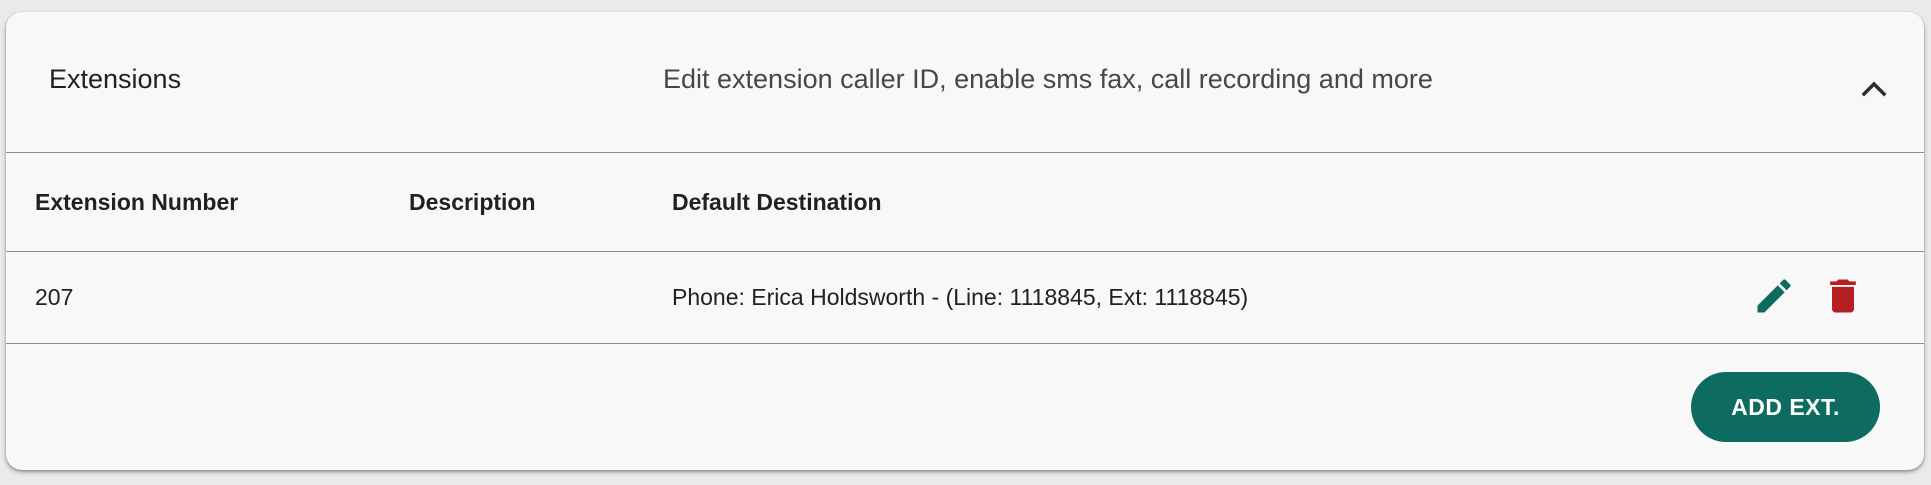 The height and width of the screenshot is (485, 1931). I want to click on collapse-button, so click(1874, 90).